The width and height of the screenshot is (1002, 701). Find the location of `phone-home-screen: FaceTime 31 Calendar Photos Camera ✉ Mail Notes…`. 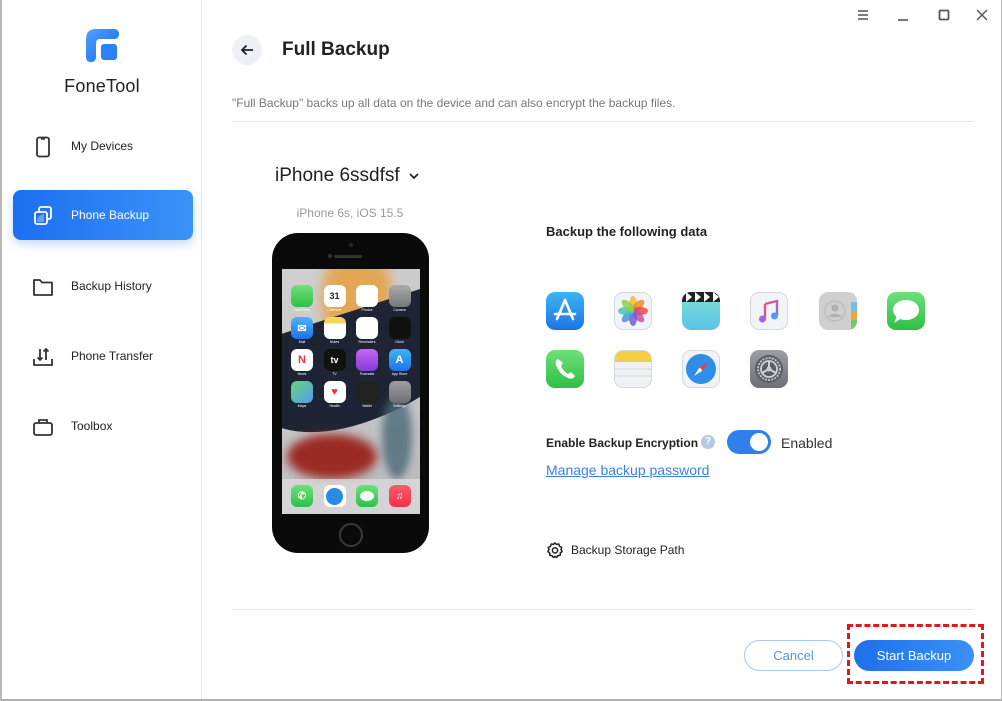

phone-home-screen: FaceTime 31 Calendar Photos Camera ✉ Mail Notes… is located at coordinates (351, 391).